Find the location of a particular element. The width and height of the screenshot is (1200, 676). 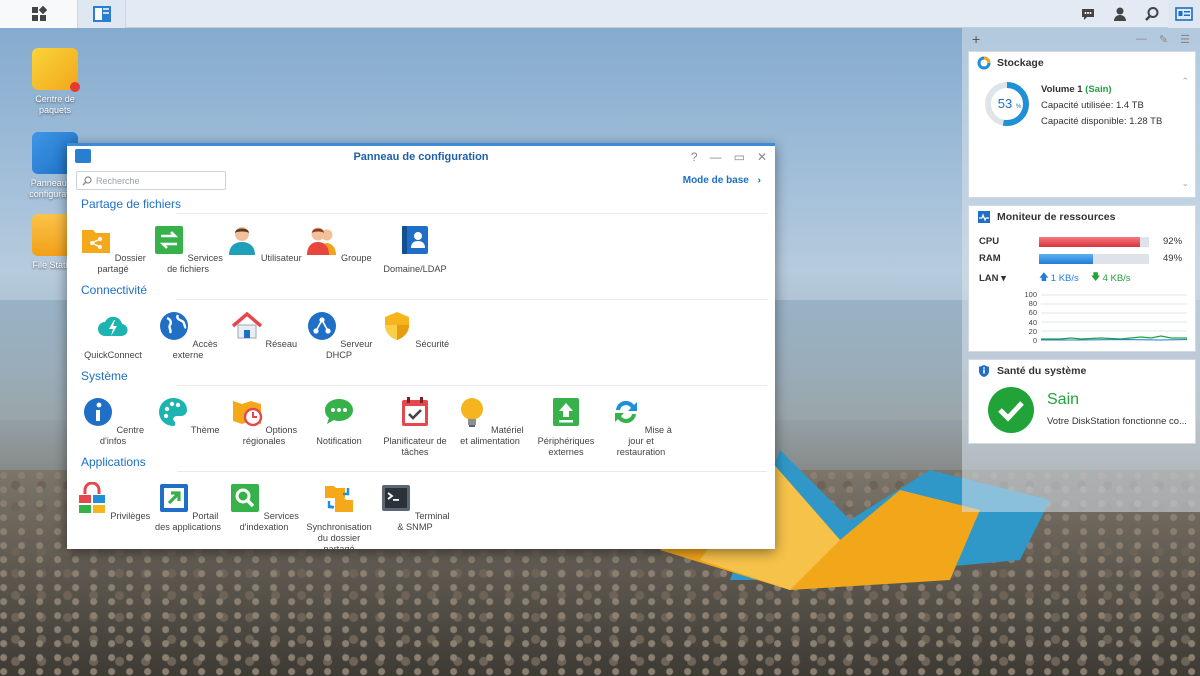

indexing-search-icon is located at coordinates (245, 498).